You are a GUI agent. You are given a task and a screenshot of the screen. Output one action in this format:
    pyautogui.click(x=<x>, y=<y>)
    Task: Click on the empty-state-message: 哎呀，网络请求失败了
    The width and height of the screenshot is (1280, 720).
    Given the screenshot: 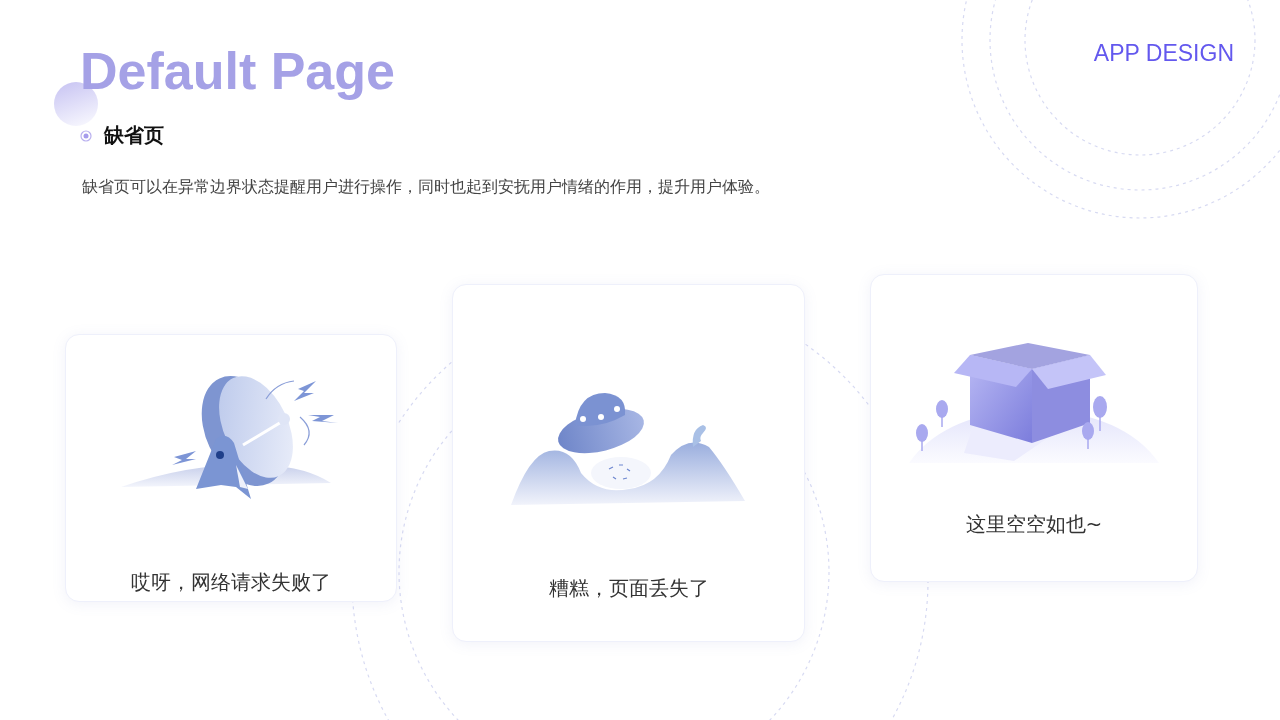 What is the action you would take?
    pyautogui.click(x=231, y=583)
    